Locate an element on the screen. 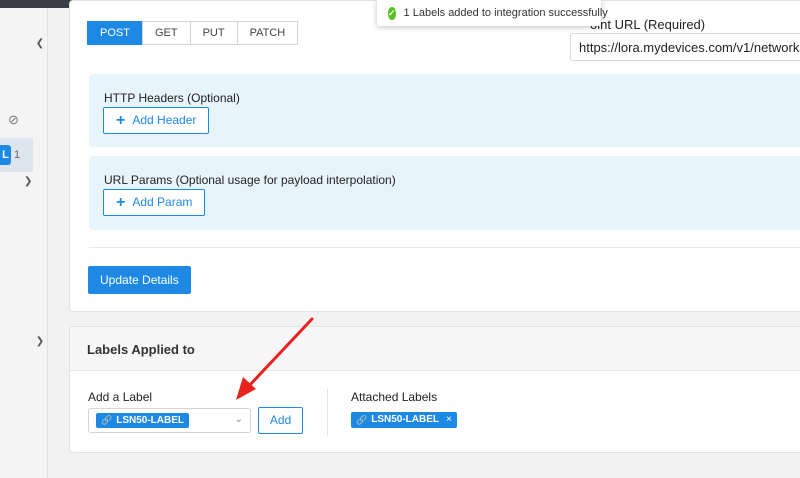 The height and width of the screenshot is (478, 800). sidebar-scrollbar: ❮ ❯ is located at coordinates (40, 198).